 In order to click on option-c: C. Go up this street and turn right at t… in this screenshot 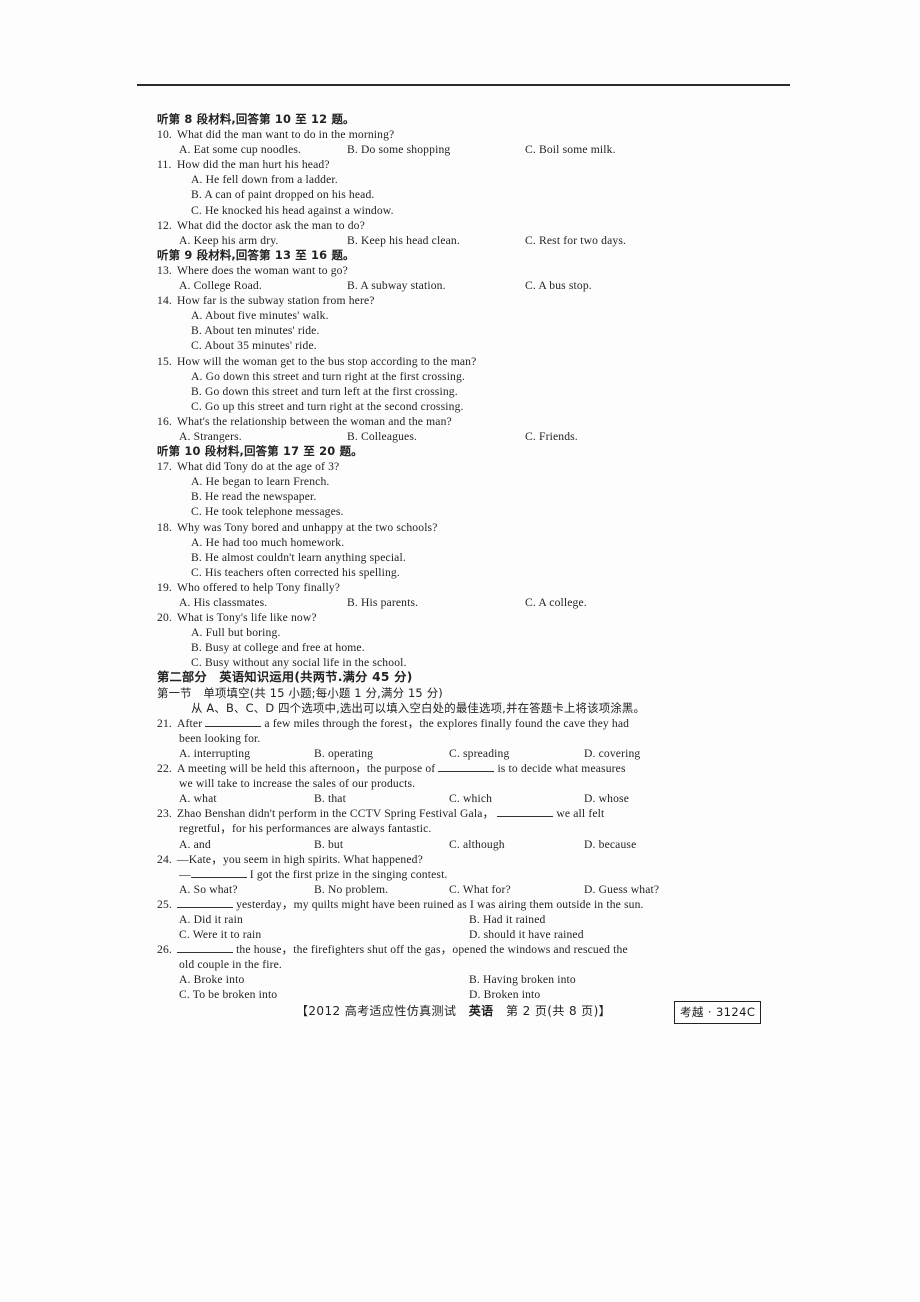, I will do `click(467, 406)`.